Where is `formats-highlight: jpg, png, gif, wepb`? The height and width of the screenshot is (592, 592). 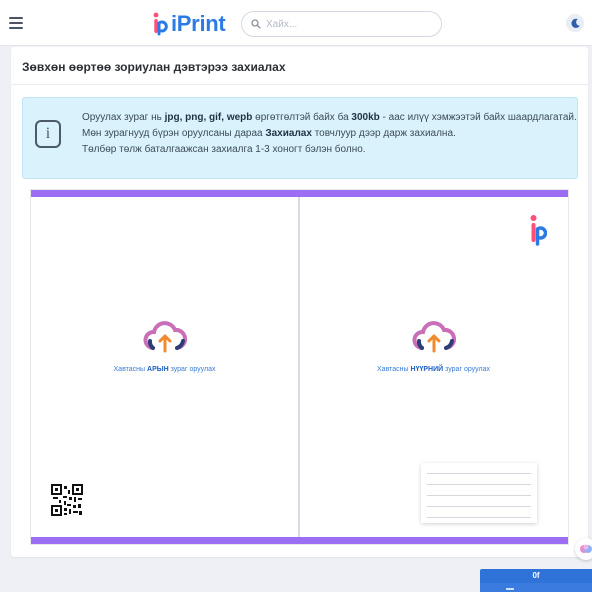
formats-highlight: jpg, png, gif, wepb is located at coordinates (208, 117).